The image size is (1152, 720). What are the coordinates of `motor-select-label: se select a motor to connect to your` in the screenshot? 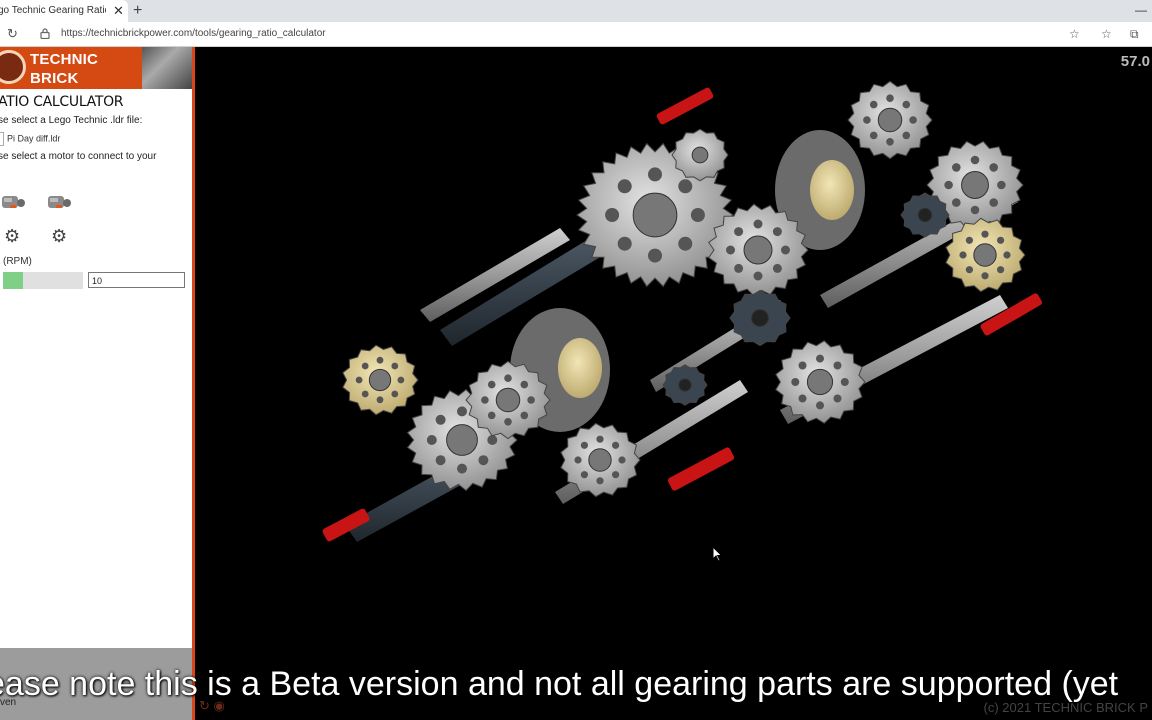 It's located at (78, 156).